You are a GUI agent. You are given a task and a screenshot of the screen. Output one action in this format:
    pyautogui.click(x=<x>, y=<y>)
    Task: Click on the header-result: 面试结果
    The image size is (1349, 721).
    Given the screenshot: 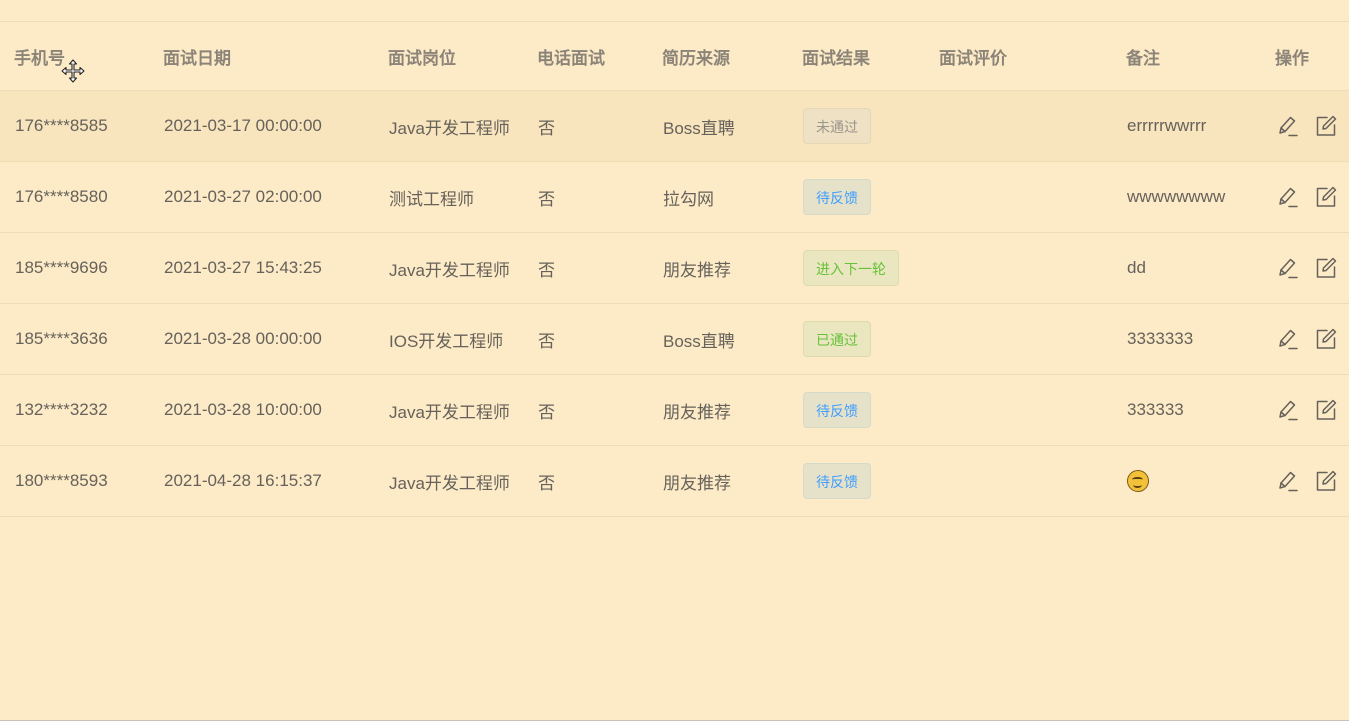 What is the action you would take?
    pyautogui.click(x=856, y=56)
    